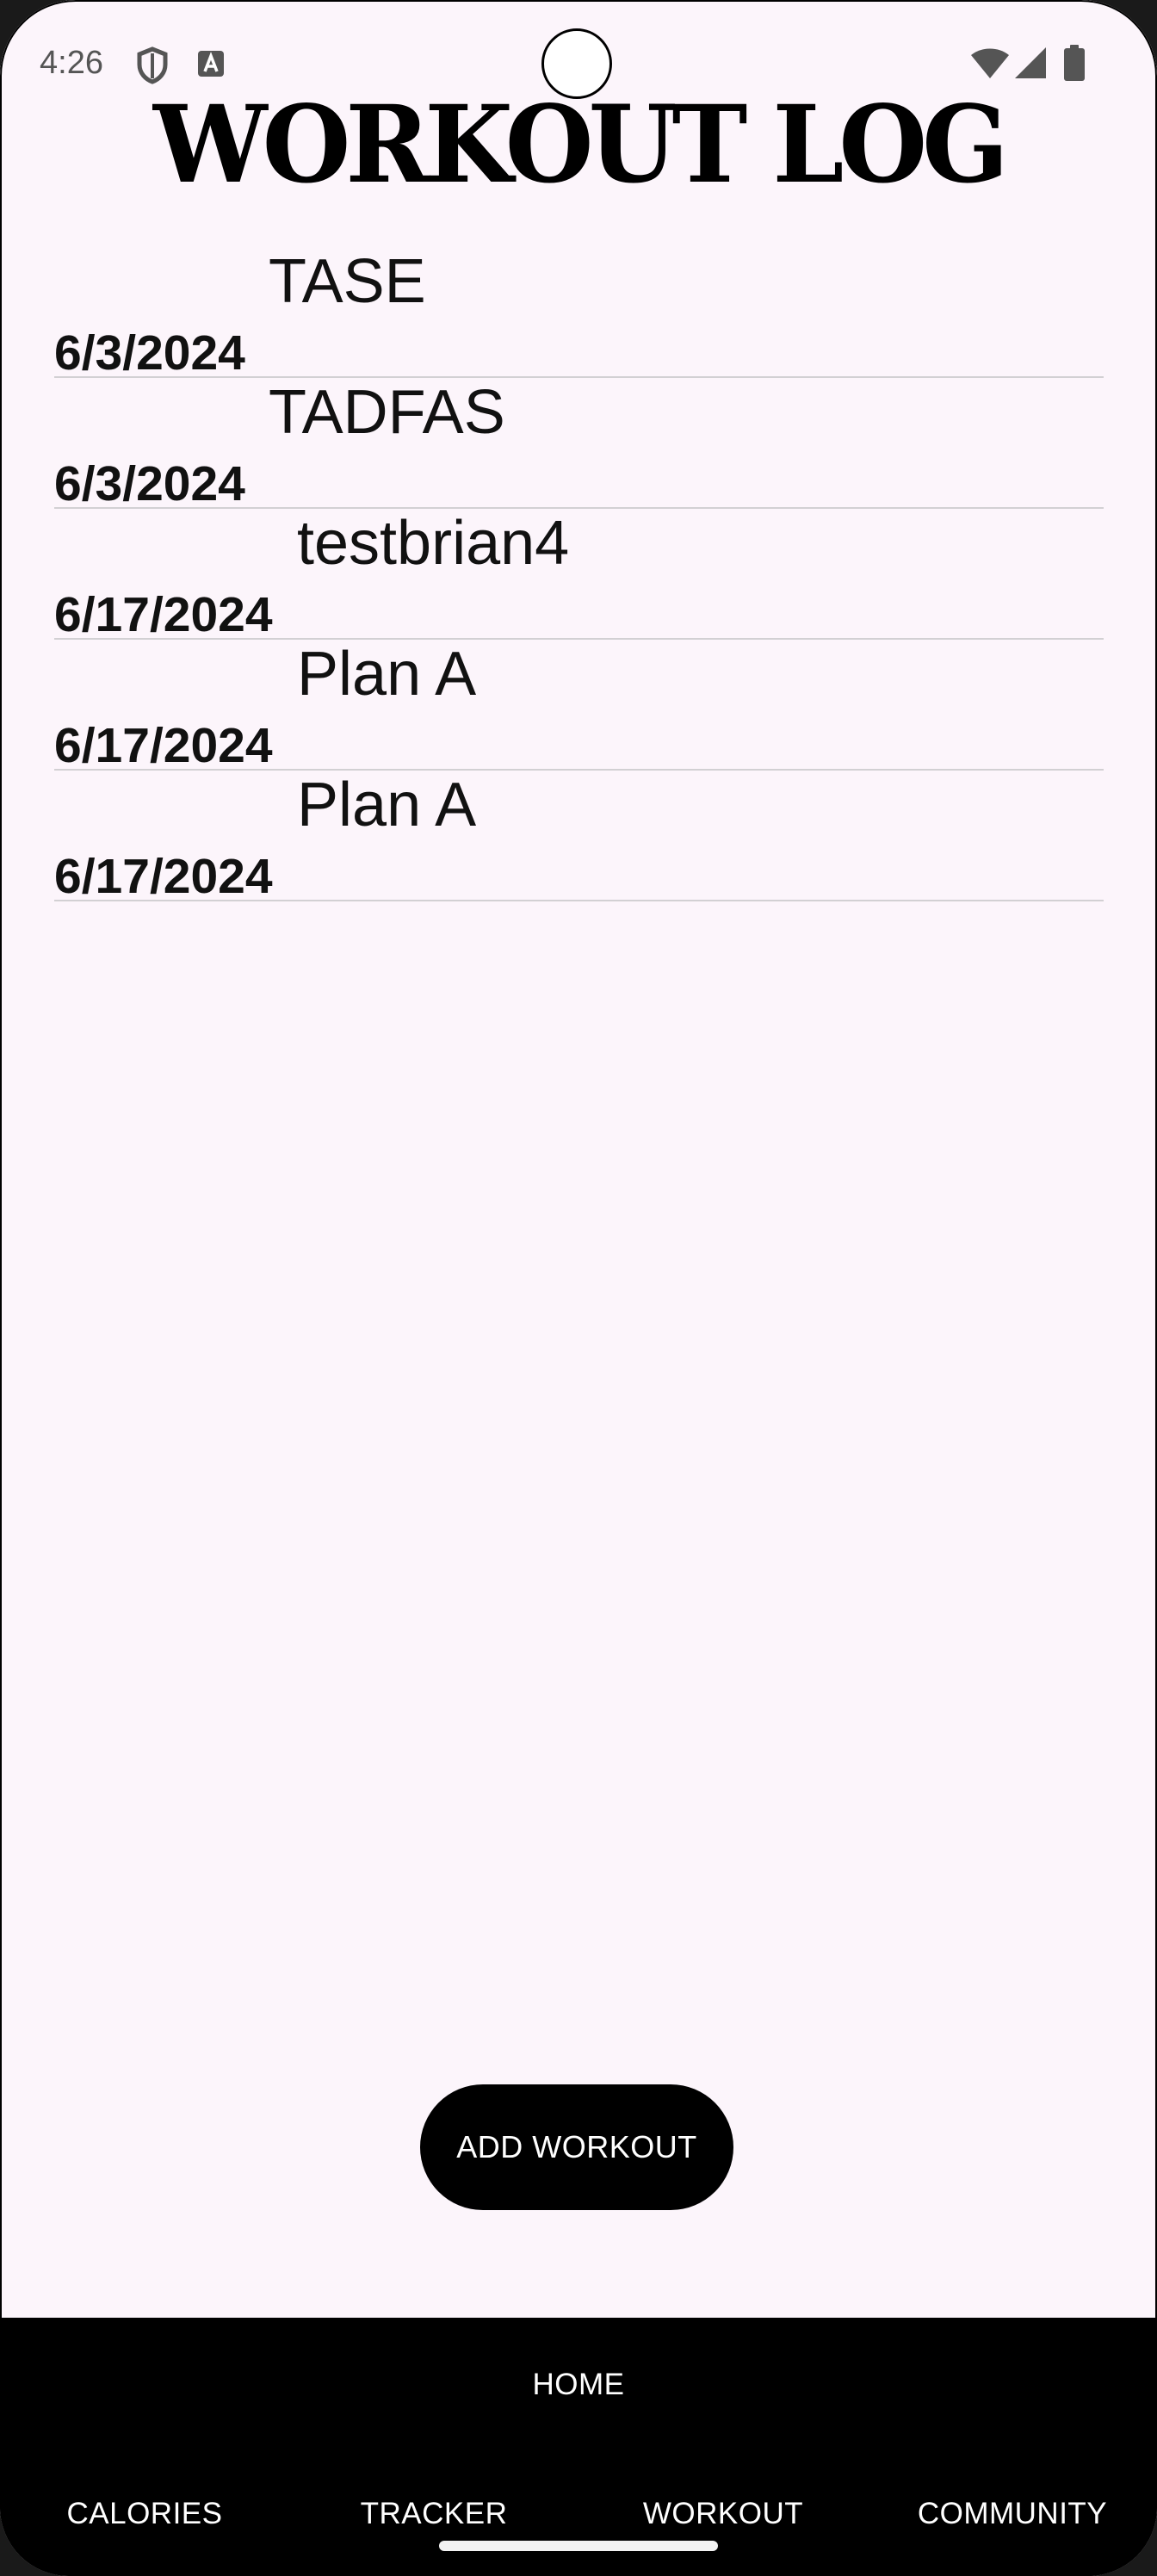  I want to click on add-workout-button: ADD WORKOUT, so click(577, 2147).